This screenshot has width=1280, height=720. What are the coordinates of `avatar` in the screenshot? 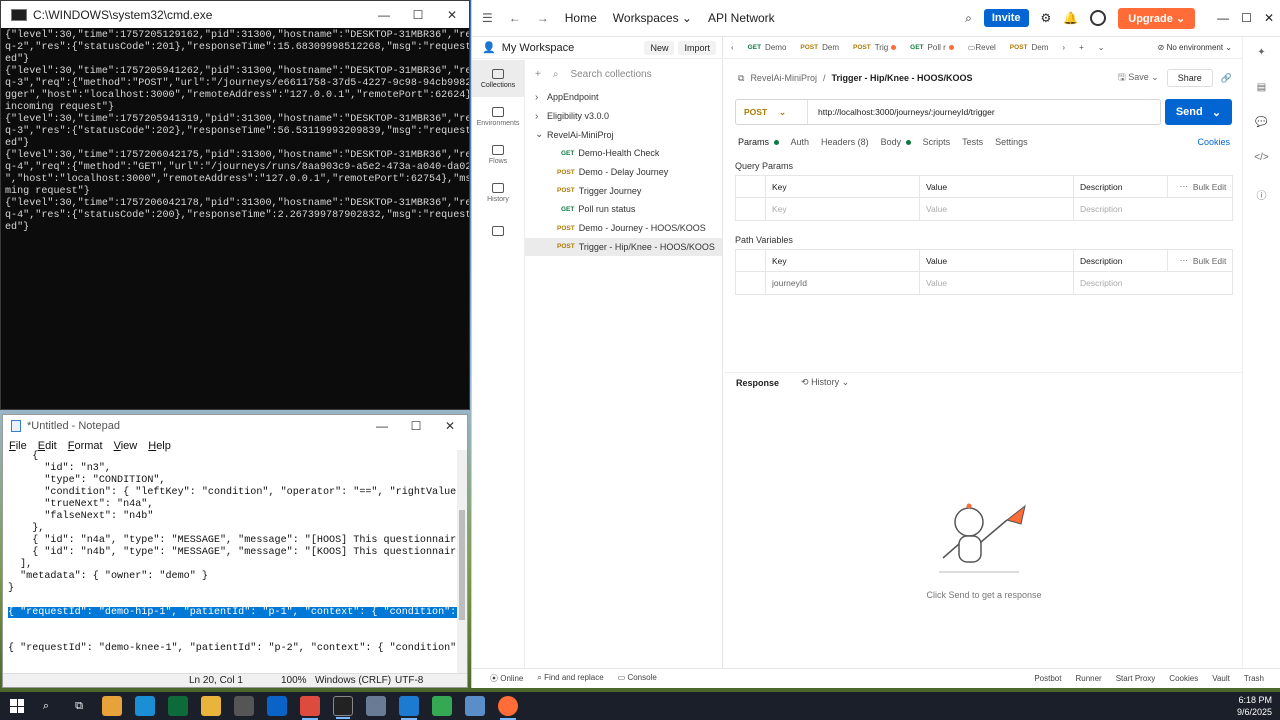 It's located at (1098, 18).